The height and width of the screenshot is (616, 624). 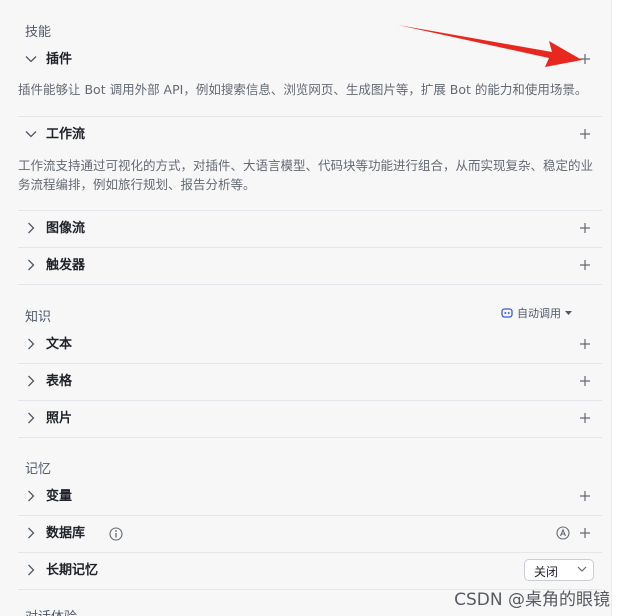 What do you see at coordinates (38, 469) in the screenshot?
I see `section-title-memory: 记忆` at bounding box center [38, 469].